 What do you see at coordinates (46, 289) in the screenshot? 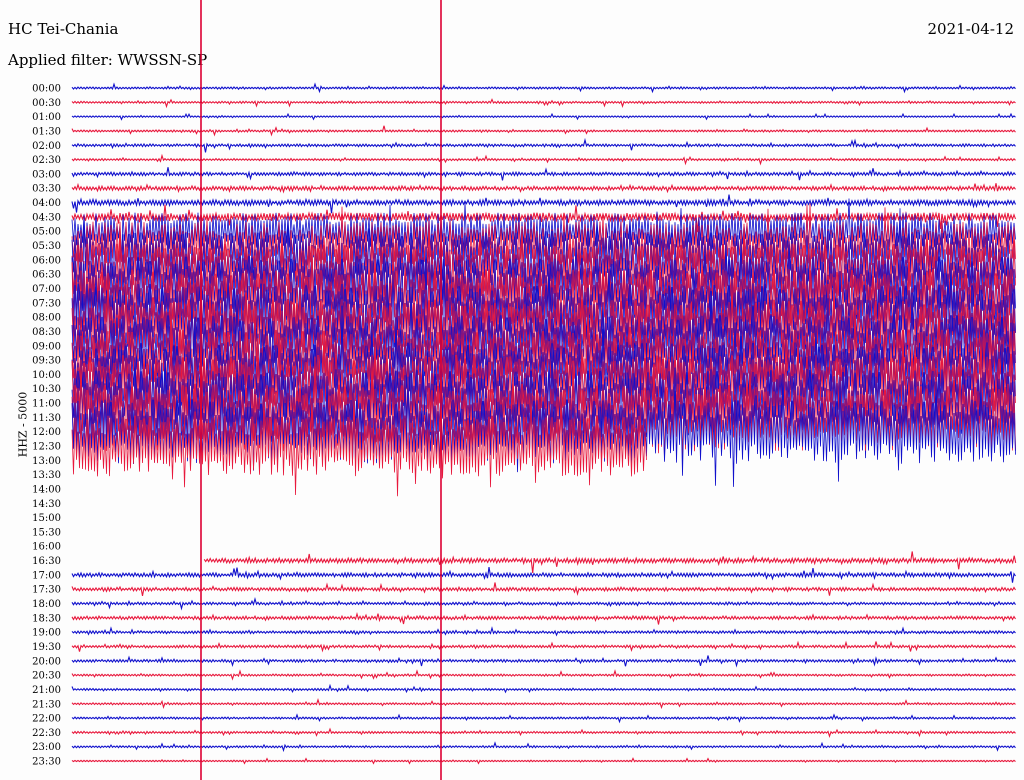
I see `tick-label: 07:00` at bounding box center [46, 289].